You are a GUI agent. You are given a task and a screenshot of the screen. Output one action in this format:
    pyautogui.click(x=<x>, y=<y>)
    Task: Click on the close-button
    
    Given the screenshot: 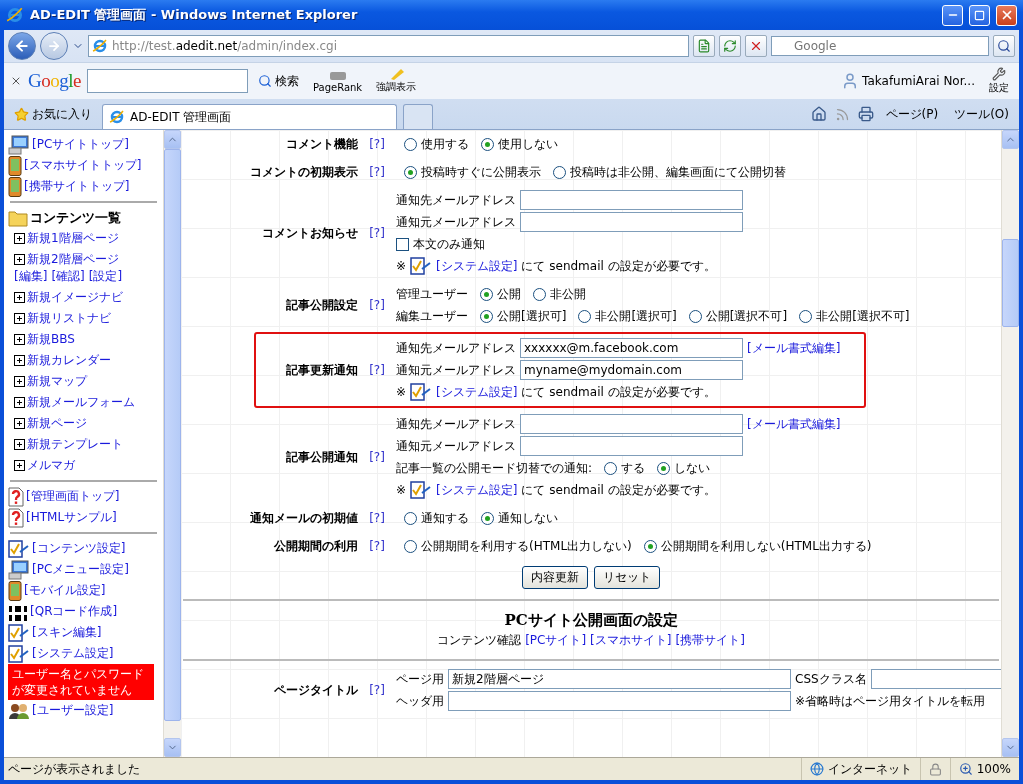 What is the action you would take?
    pyautogui.click(x=1006, y=15)
    